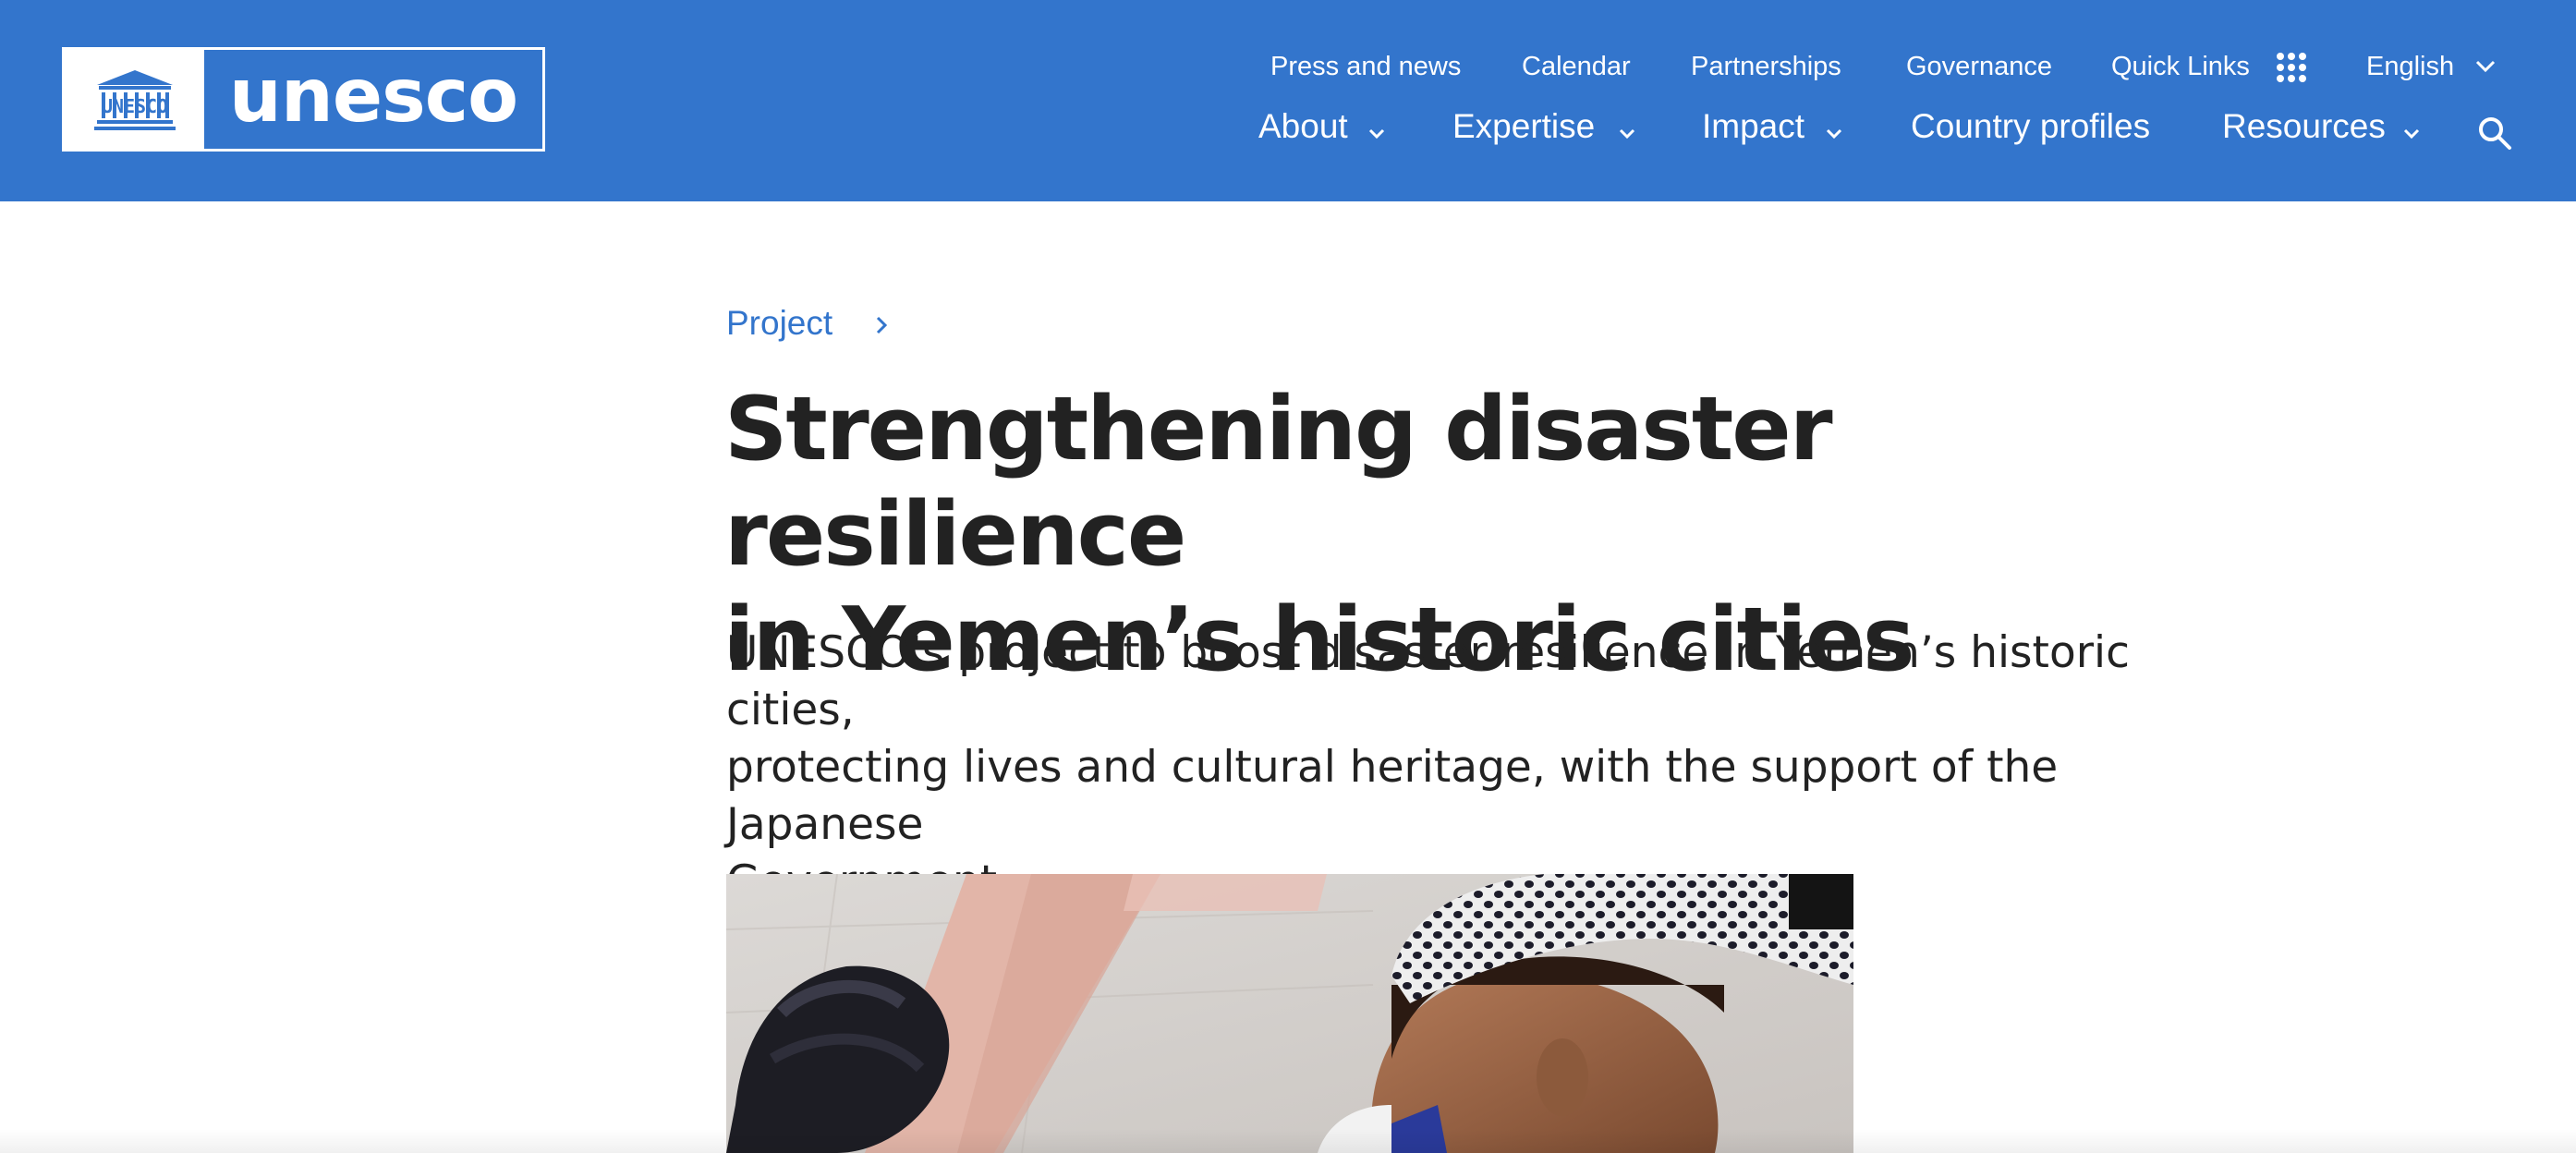  Describe the element at coordinates (1753, 126) in the screenshot. I see `nav-impact: Impact` at that location.